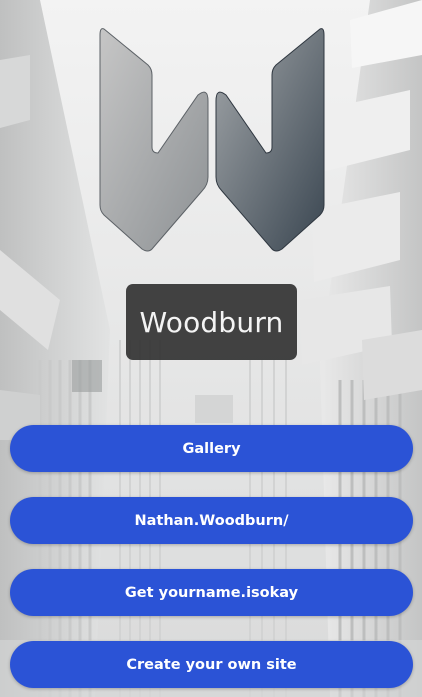  I want to click on create-your-own-site-button: Create your own site, so click(211, 664).